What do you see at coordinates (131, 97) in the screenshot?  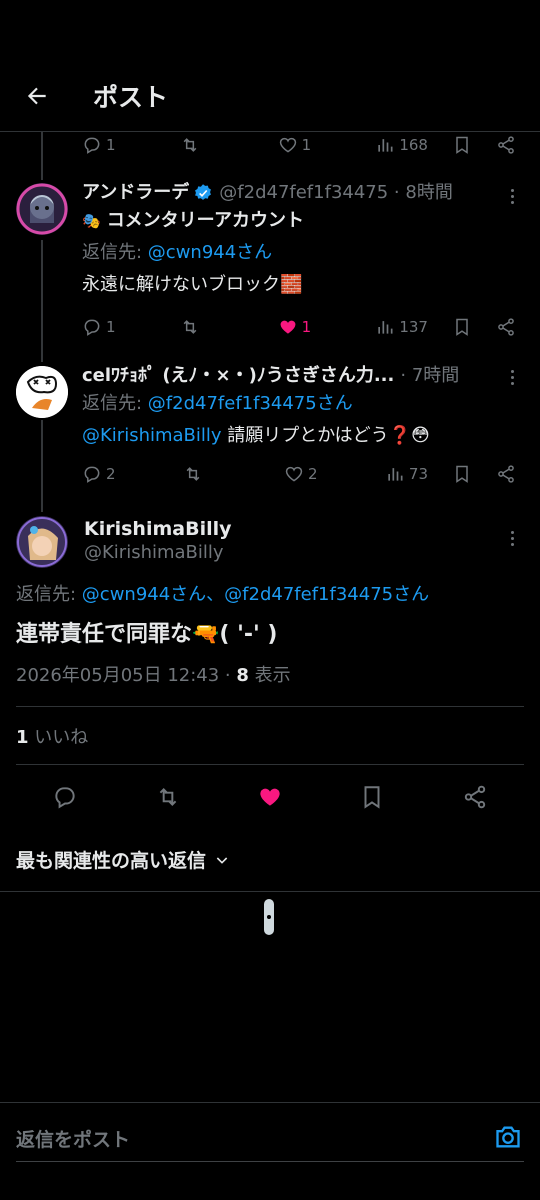 I see `page-title: ポスト` at bounding box center [131, 97].